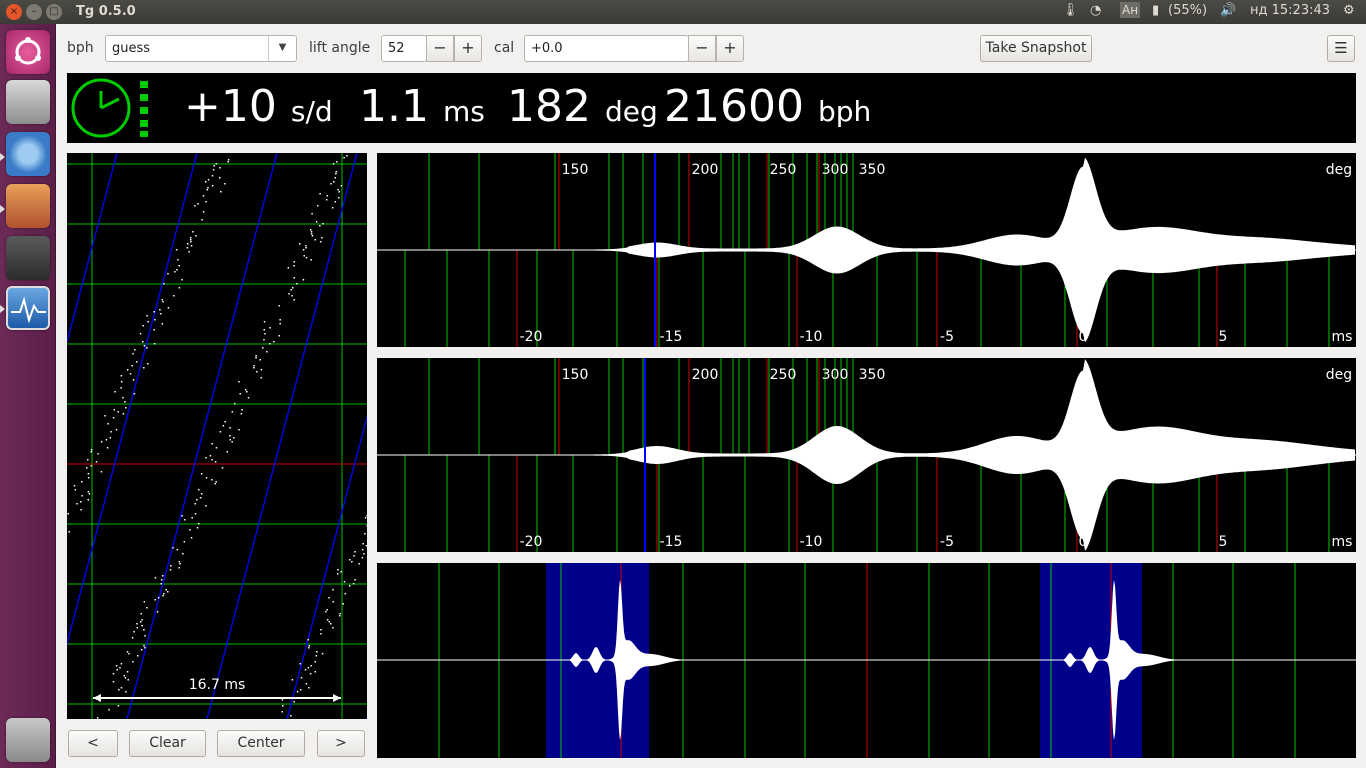 Image resolution: width=1366 pixels, height=768 pixels. Describe the element at coordinates (671, 542) in the screenshot. I see `ms-tick-label: -15` at that location.